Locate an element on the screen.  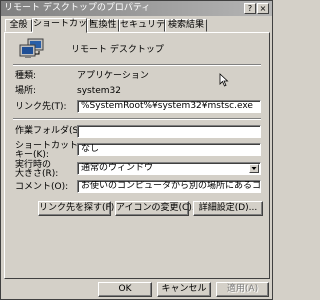
close-button: × is located at coordinates (263, 8).